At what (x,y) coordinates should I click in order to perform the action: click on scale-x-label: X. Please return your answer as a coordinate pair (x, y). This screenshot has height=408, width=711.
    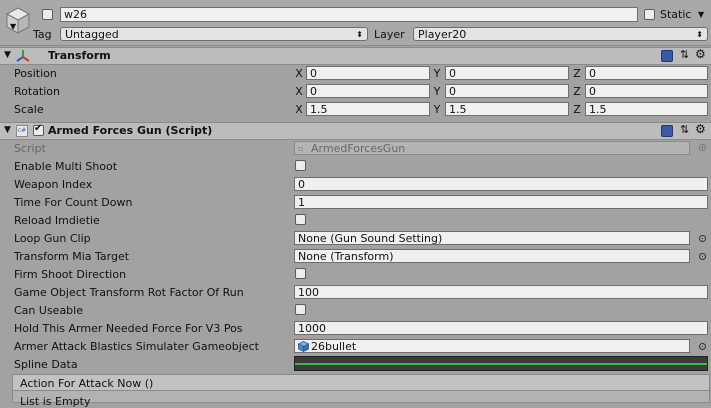
    Looking at the image, I should click on (299, 109).